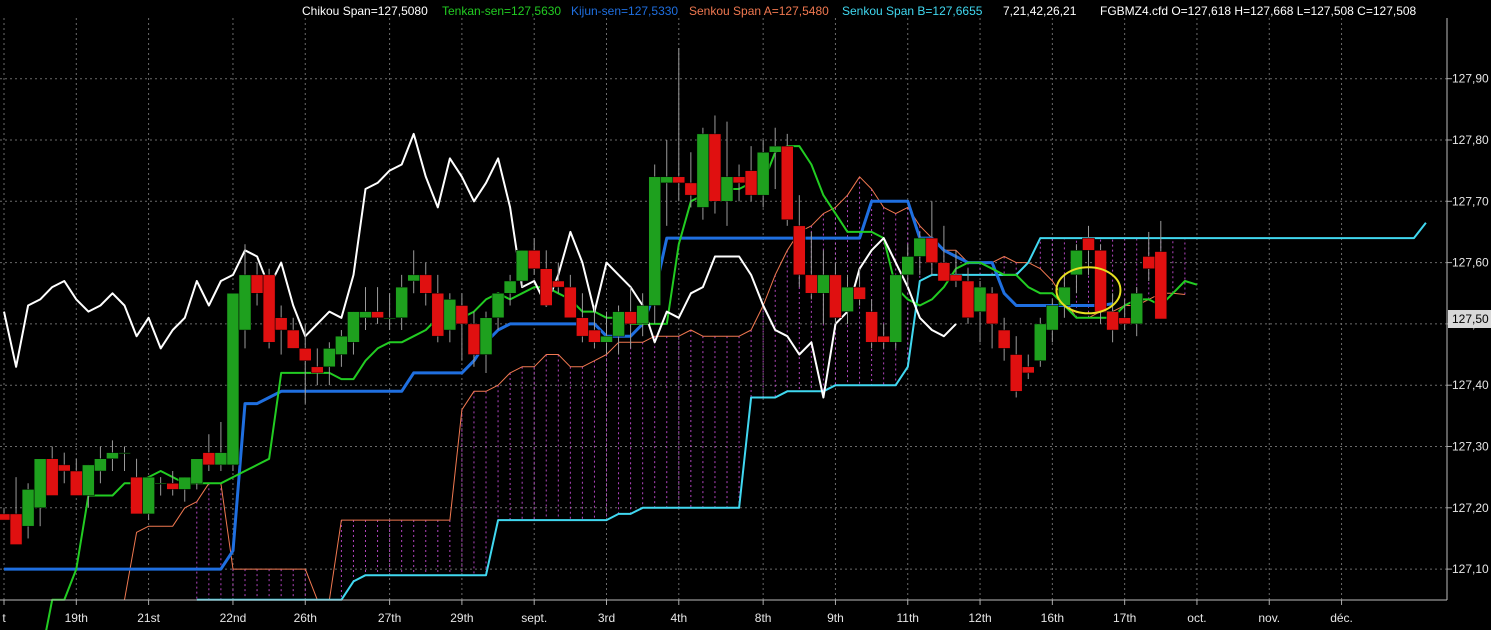 This screenshot has width=1491, height=630. Describe the element at coordinates (1196, 618) in the screenshot. I see `x-tick-label: oct.` at that location.